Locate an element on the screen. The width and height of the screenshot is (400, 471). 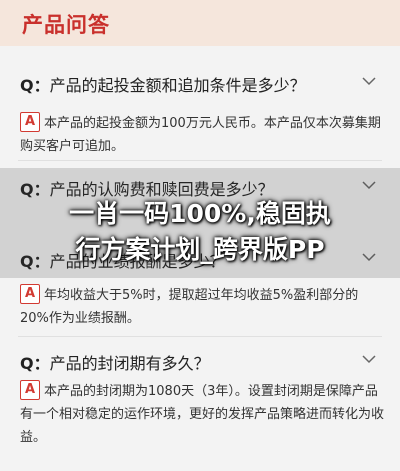
answer-text: 年均收益大于5%时，提取超过年均收益5%盈利部分的20%作为业绩报酬。 is located at coordinates (189, 307).